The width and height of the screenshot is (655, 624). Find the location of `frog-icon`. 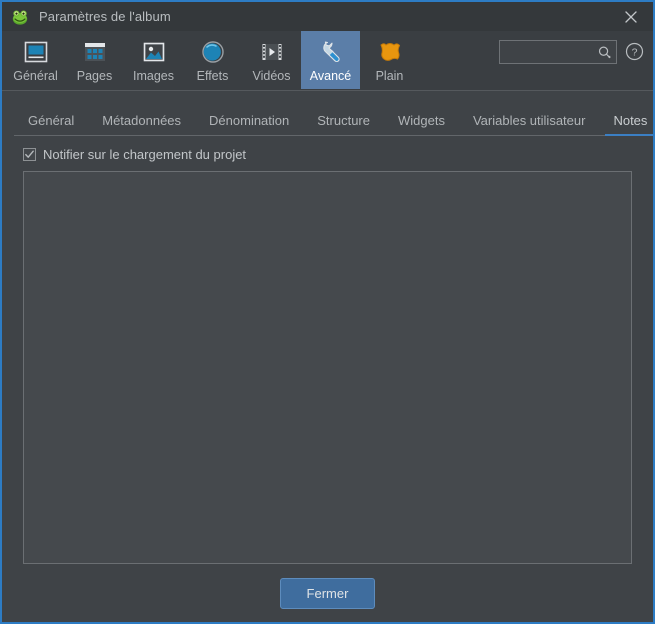

frog-icon is located at coordinates (20, 17).